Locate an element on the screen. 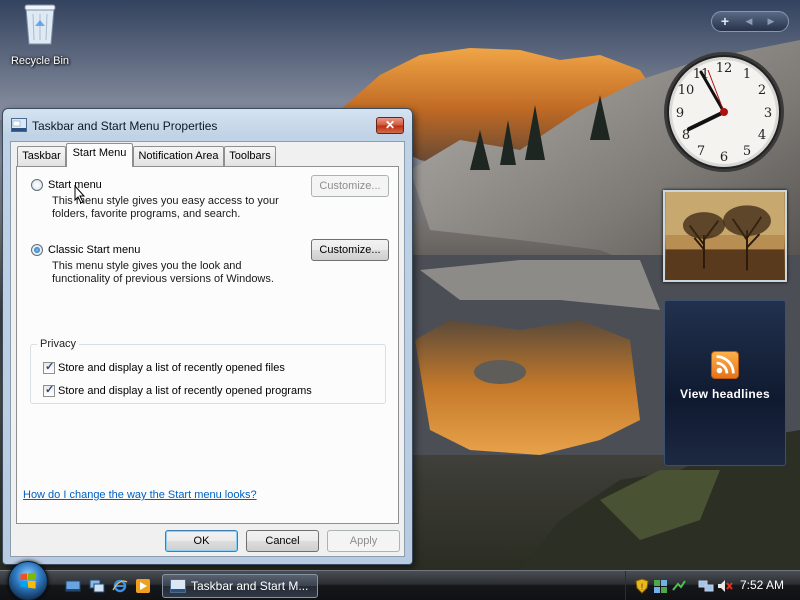 This screenshot has width=800, height=600. svg-text: 10 is located at coordinates (686, 90).